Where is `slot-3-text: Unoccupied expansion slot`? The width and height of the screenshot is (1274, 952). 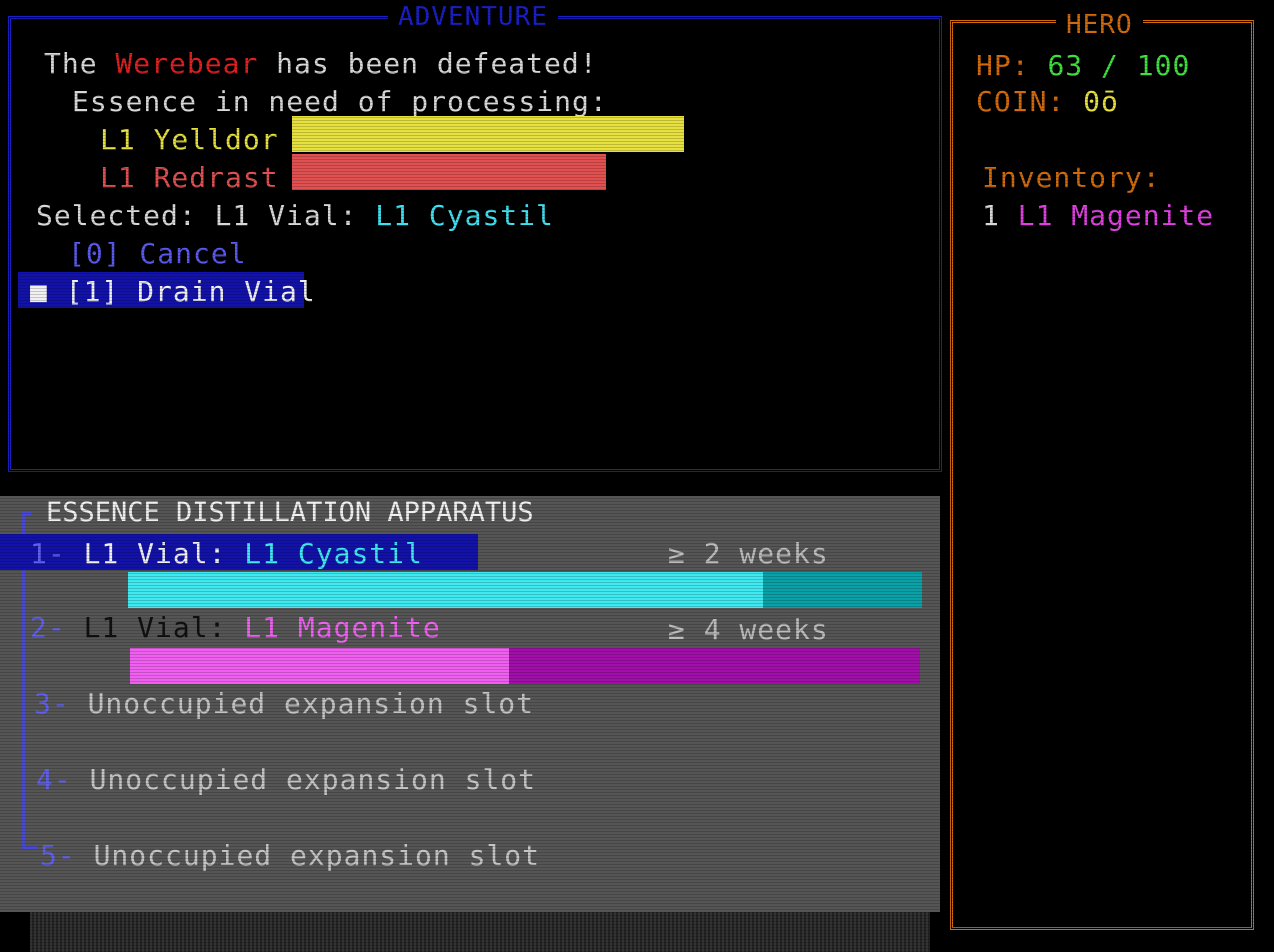
slot-3-text: Unoccupied expansion slot is located at coordinates (311, 703).